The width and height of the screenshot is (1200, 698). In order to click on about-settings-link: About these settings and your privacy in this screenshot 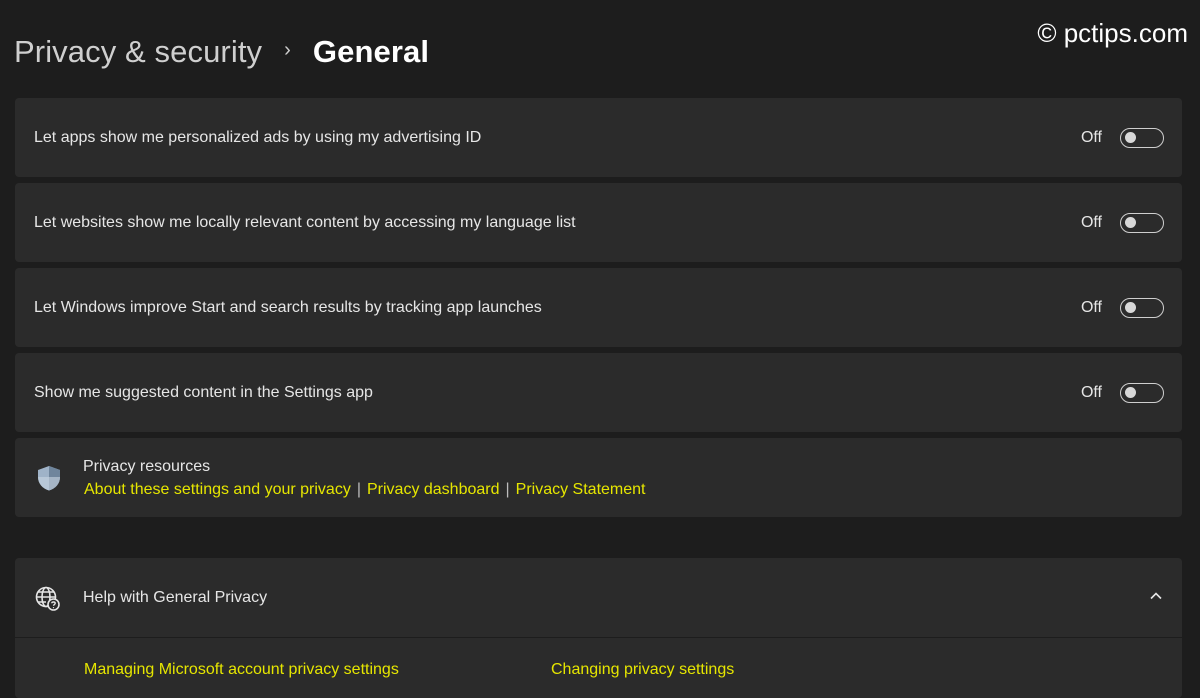, I will do `click(217, 489)`.